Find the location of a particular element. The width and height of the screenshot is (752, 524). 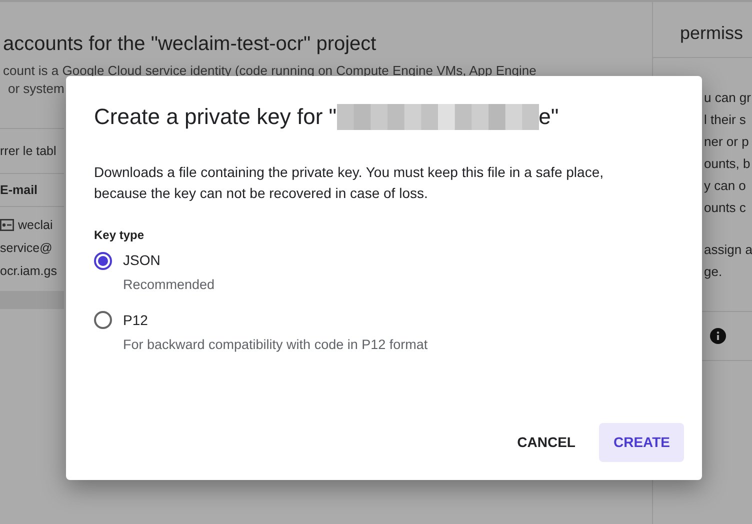

panel-title: permiss is located at coordinates (702, 30).